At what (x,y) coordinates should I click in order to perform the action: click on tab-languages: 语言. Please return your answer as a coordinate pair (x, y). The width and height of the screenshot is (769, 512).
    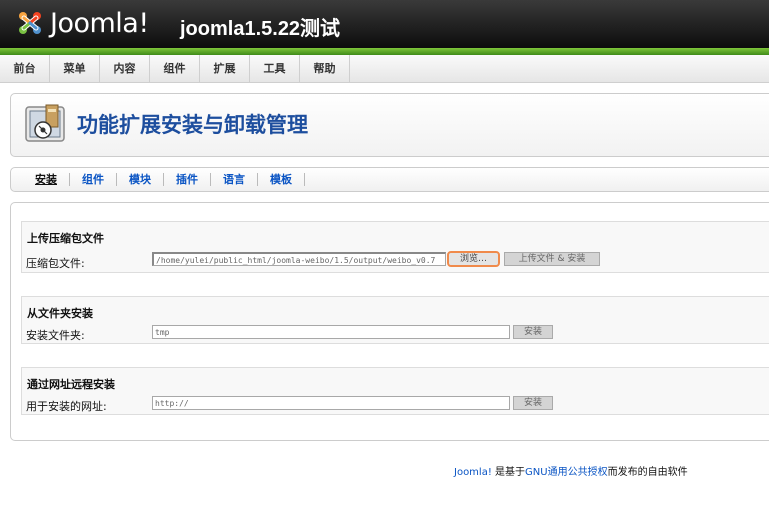
    Looking at the image, I should click on (234, 179).